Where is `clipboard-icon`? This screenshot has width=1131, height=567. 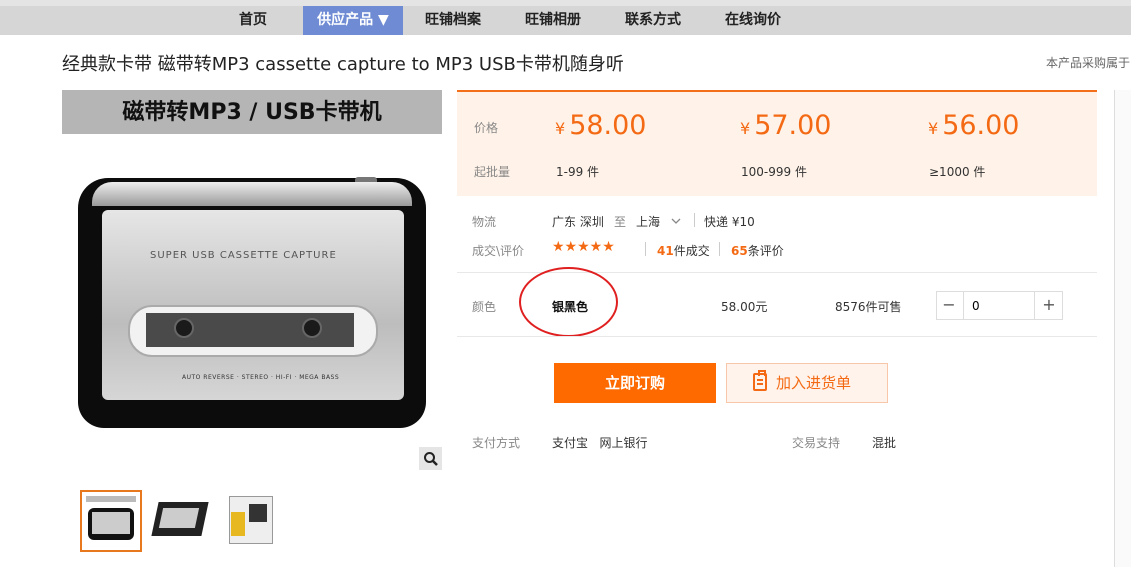
clipboard-icon is located at coordinates (760, 380).